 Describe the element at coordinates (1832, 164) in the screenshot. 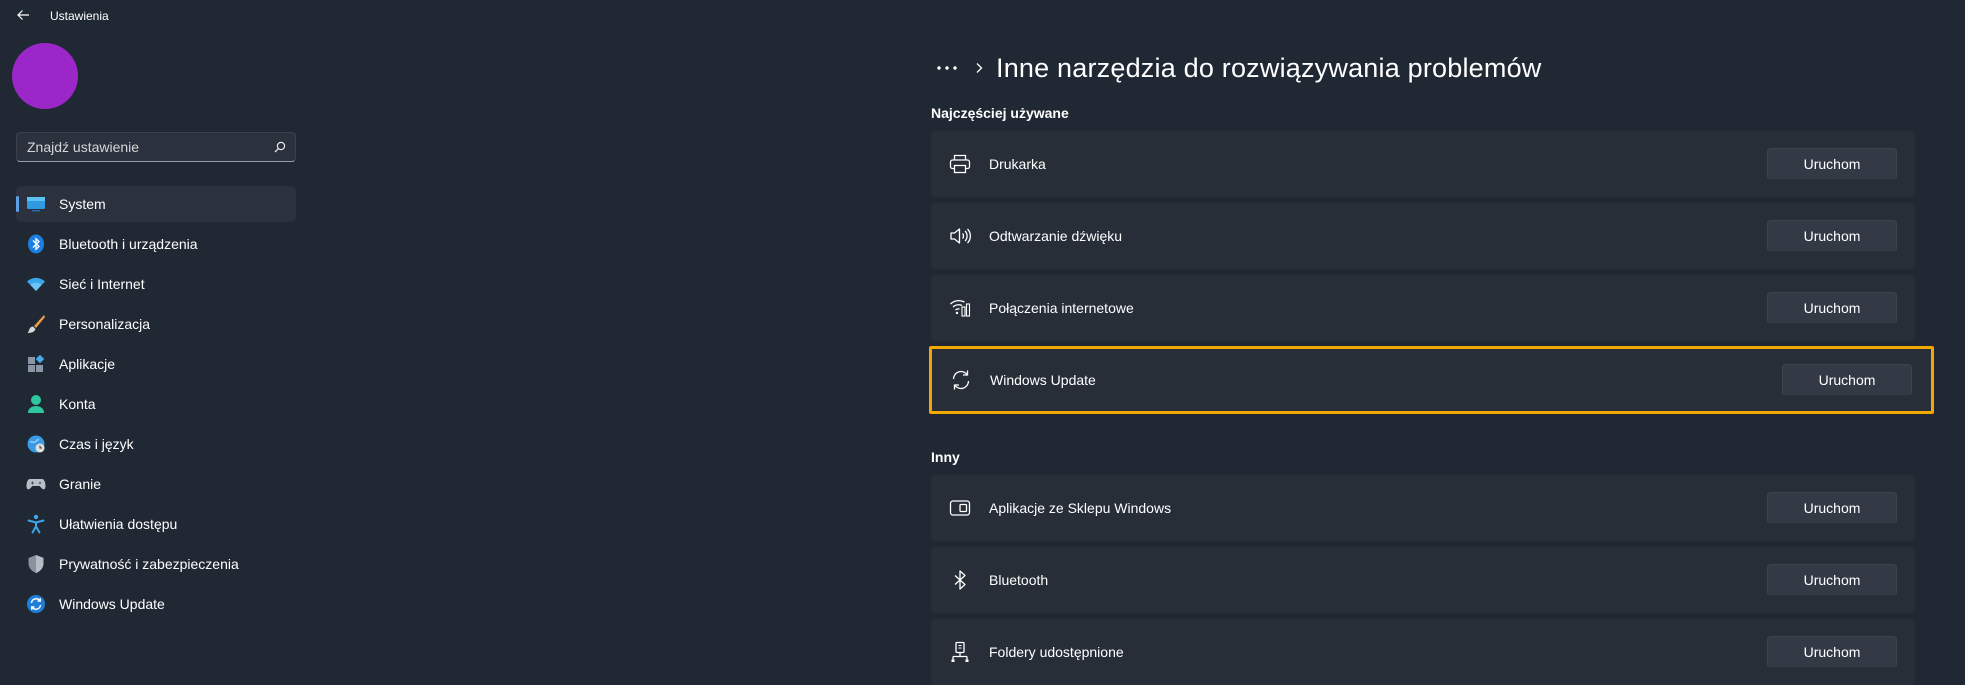

I see `run-printer-button: Uruchom` at that location.